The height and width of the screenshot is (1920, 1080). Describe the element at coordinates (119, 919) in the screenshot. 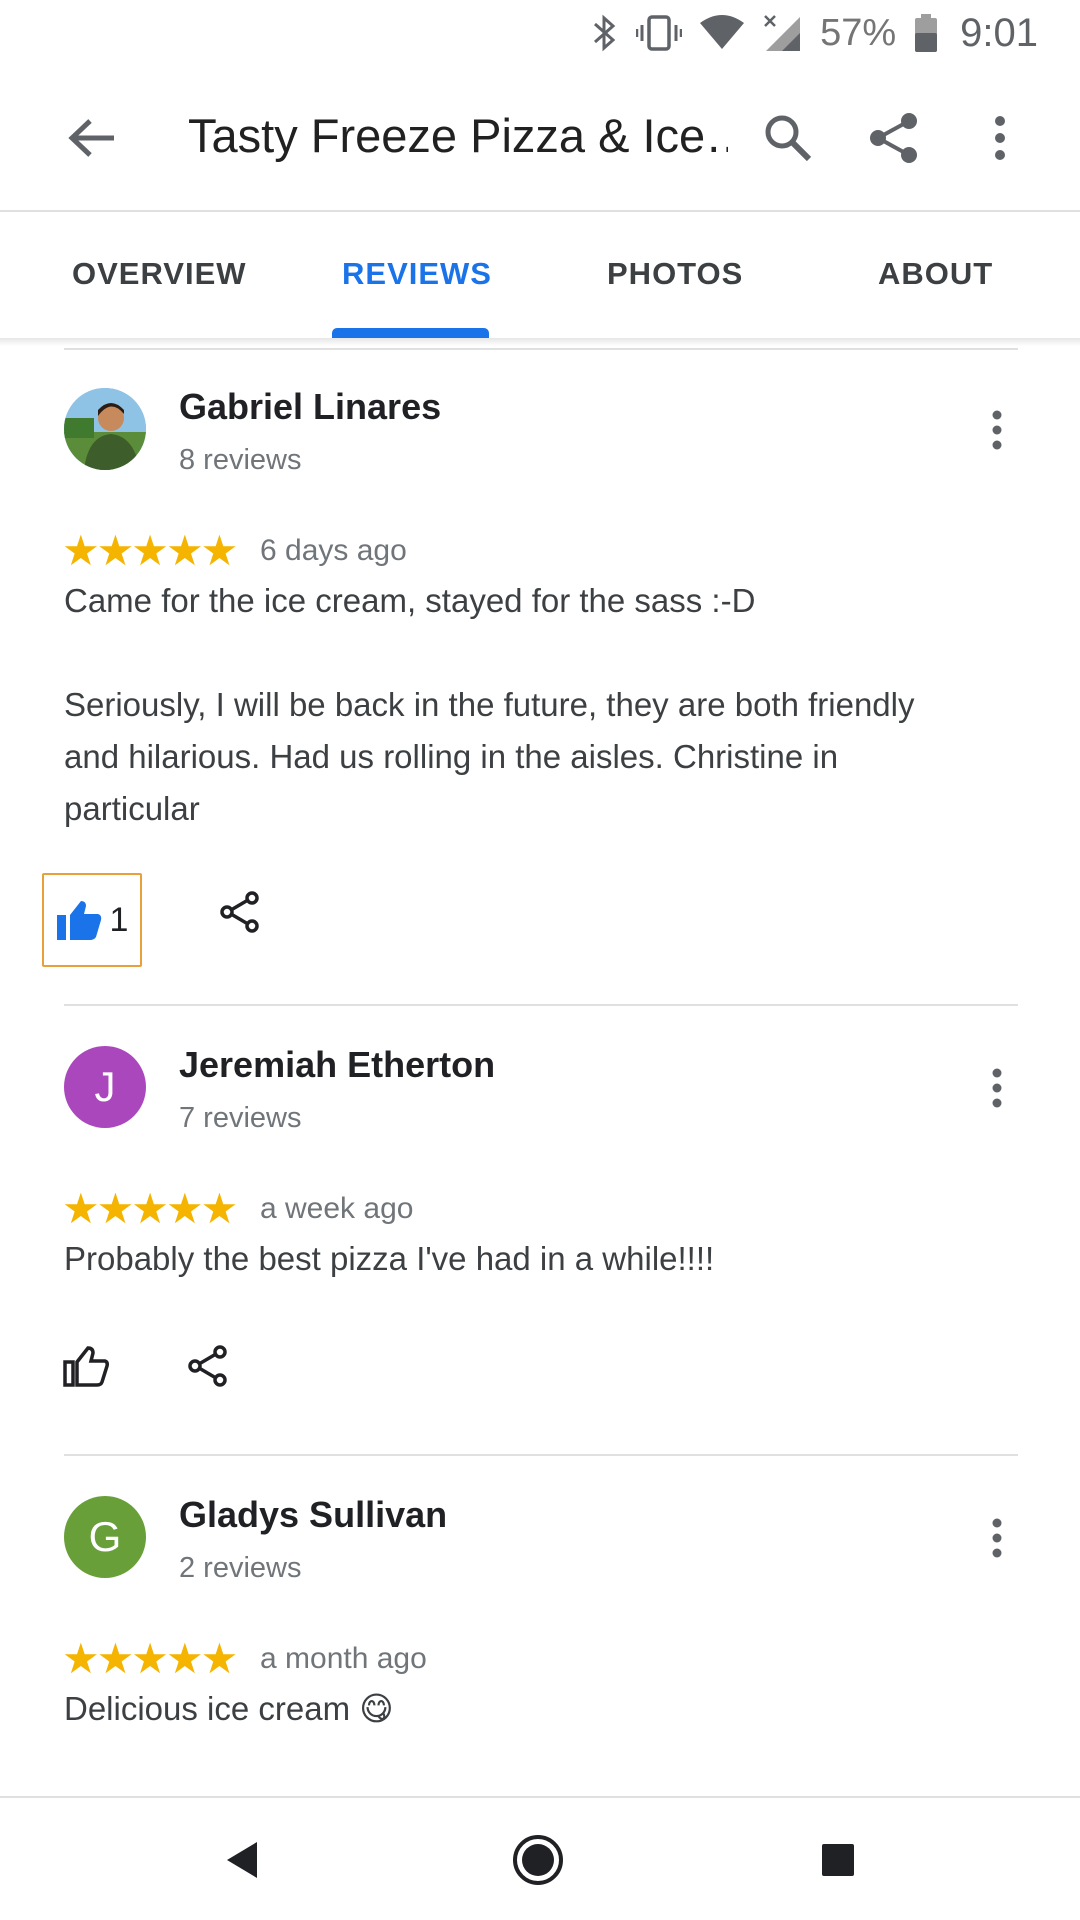

I see `like-count: 1` at that location.